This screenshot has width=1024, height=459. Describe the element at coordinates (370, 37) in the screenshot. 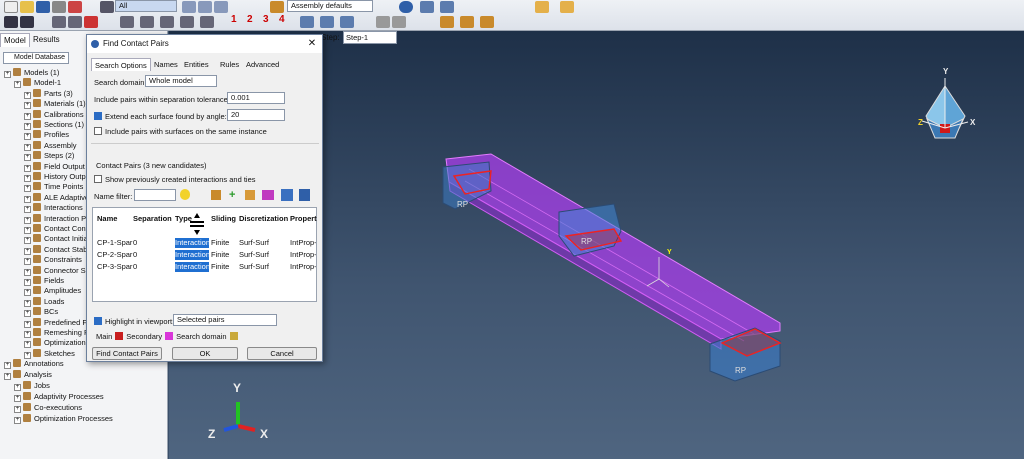

I see `step-combo: Step-1` at that location.